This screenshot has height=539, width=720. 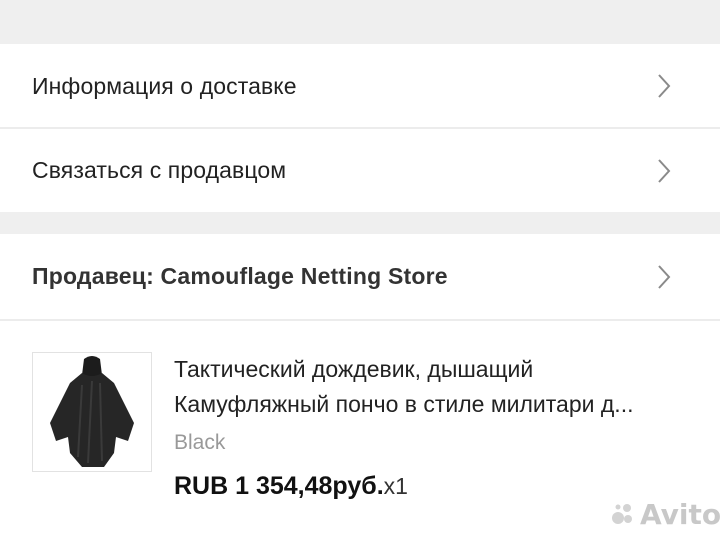 I want to click on product-title-line-1: Тактический дождевик, дышащий, so click(x=354, y=369).